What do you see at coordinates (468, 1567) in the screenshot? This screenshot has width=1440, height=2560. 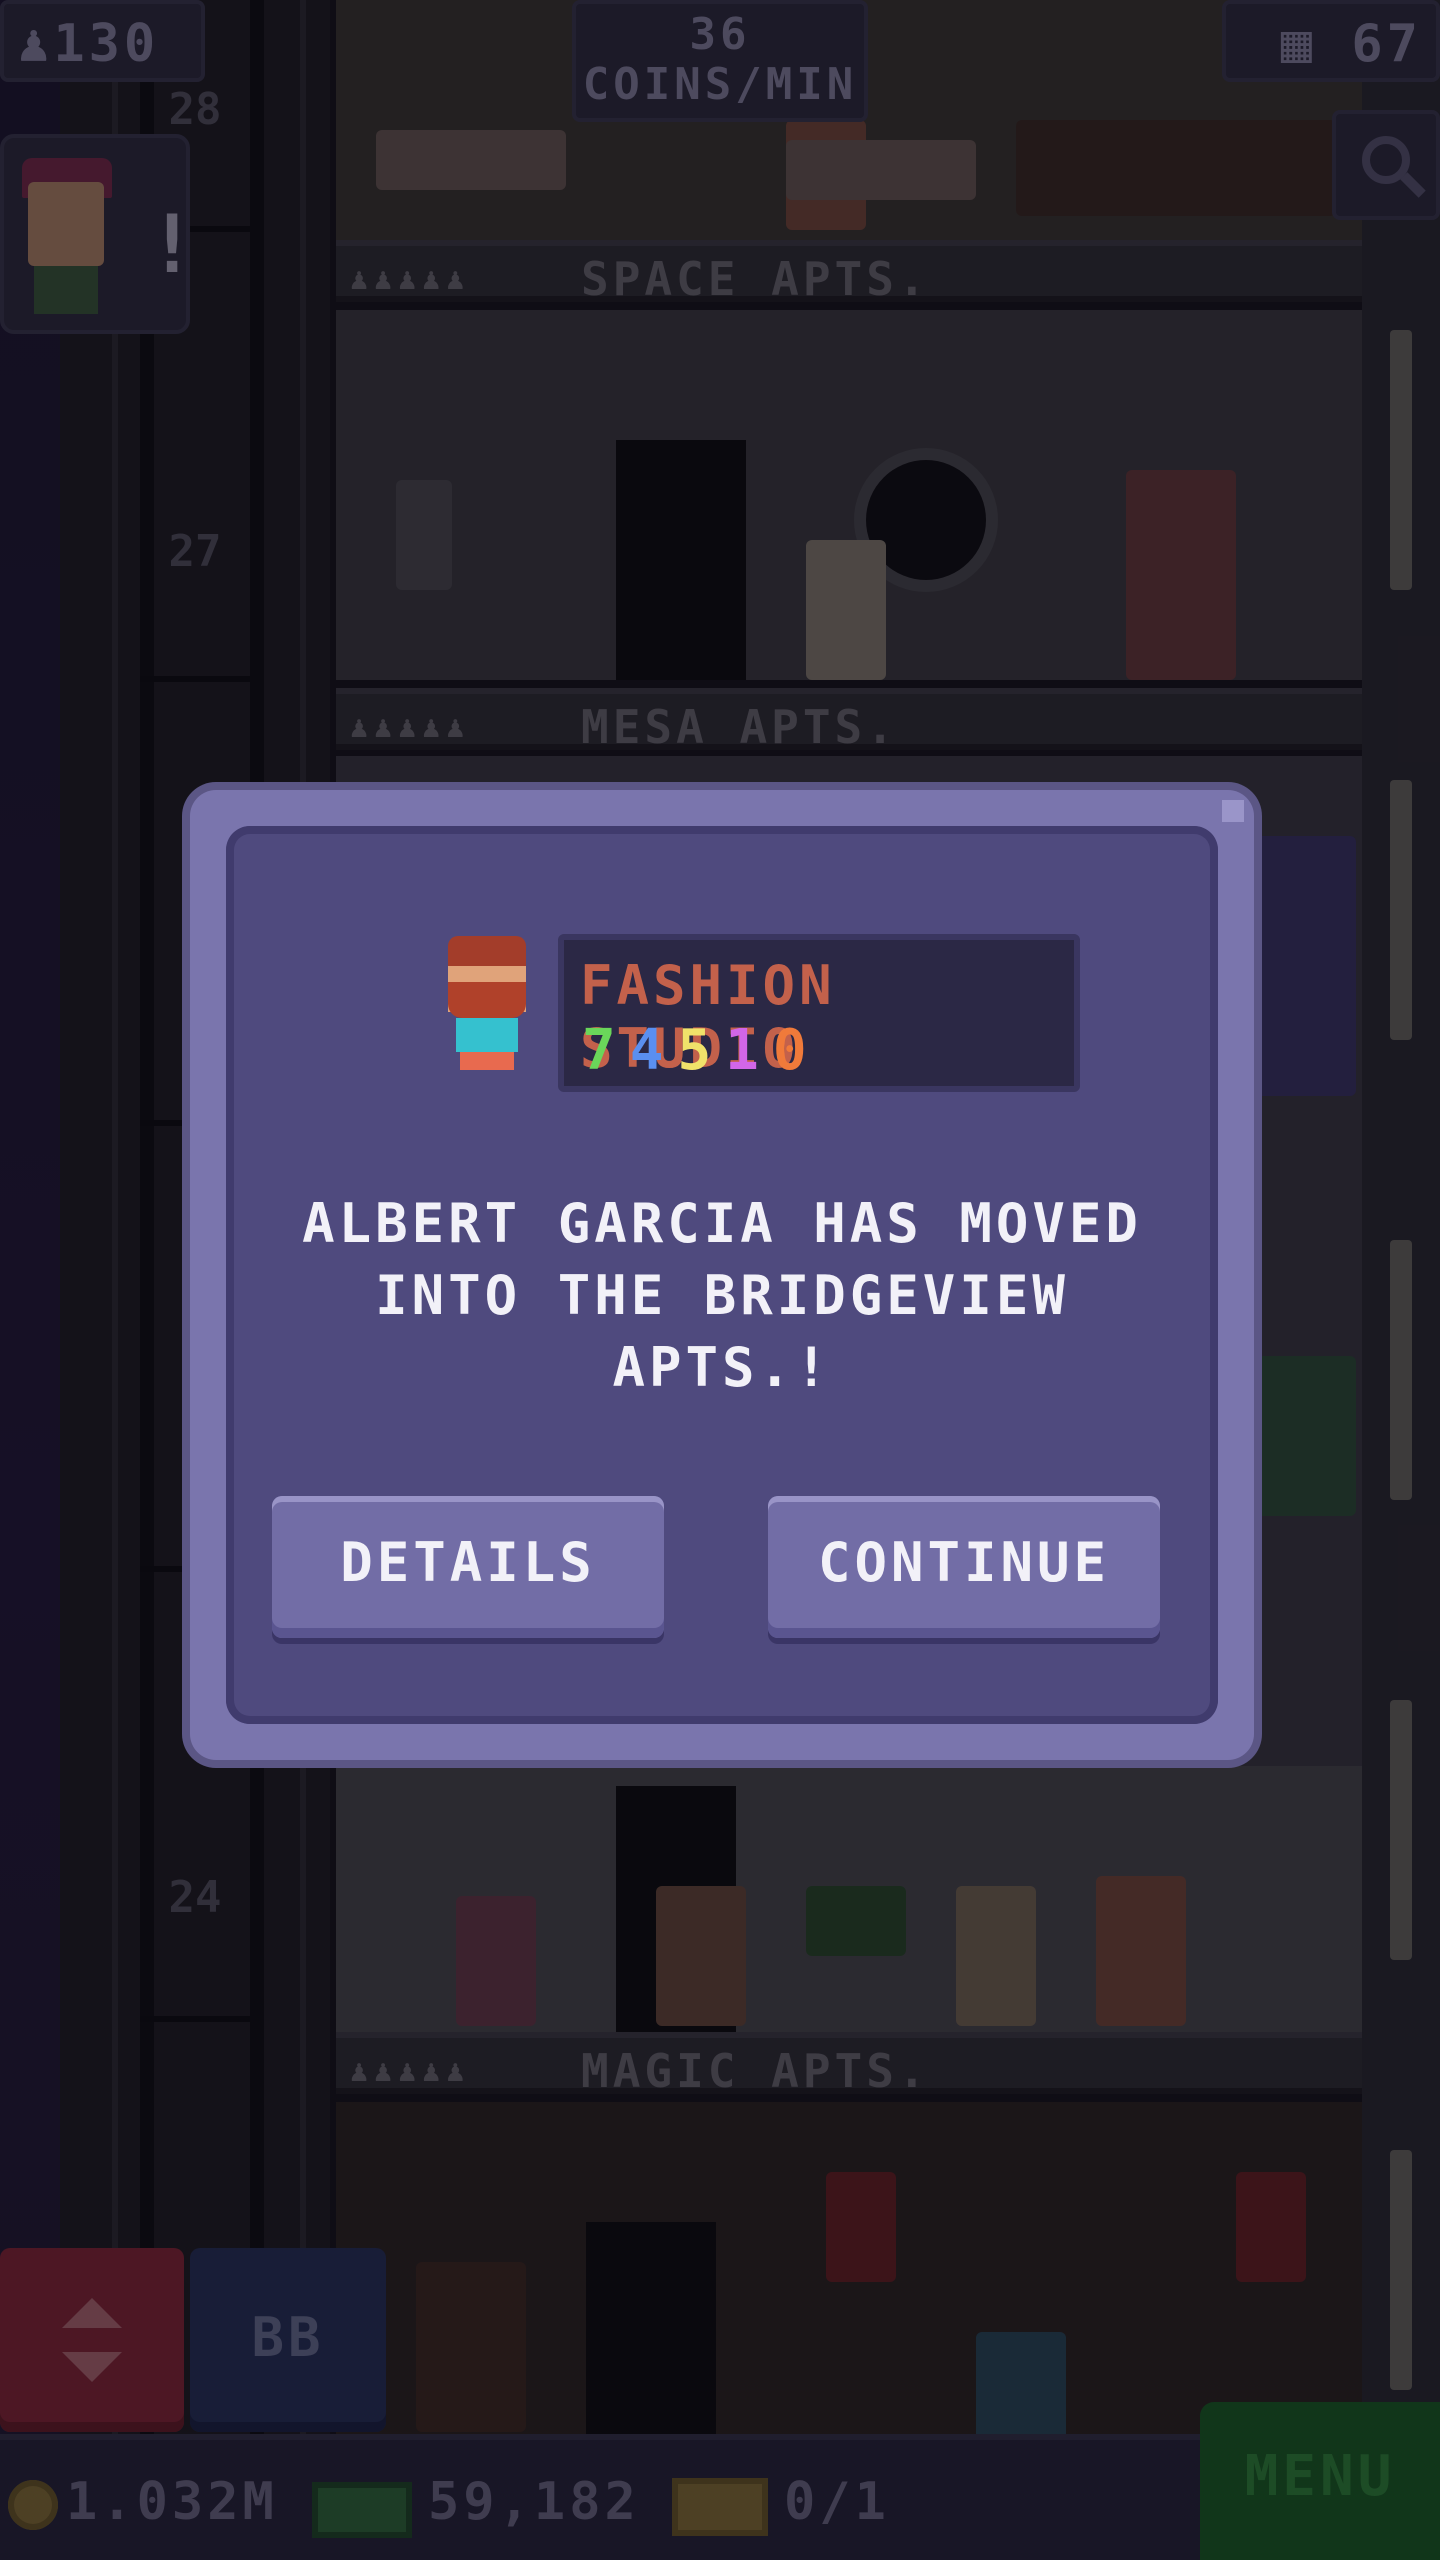 I see `details-button: DETAILS` at bounding box center [468, 1567].